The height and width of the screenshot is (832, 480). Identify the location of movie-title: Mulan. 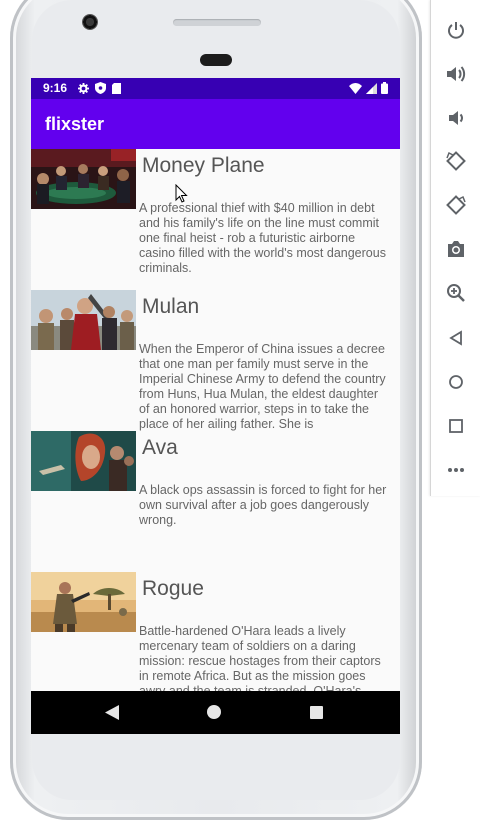
(171, 306).